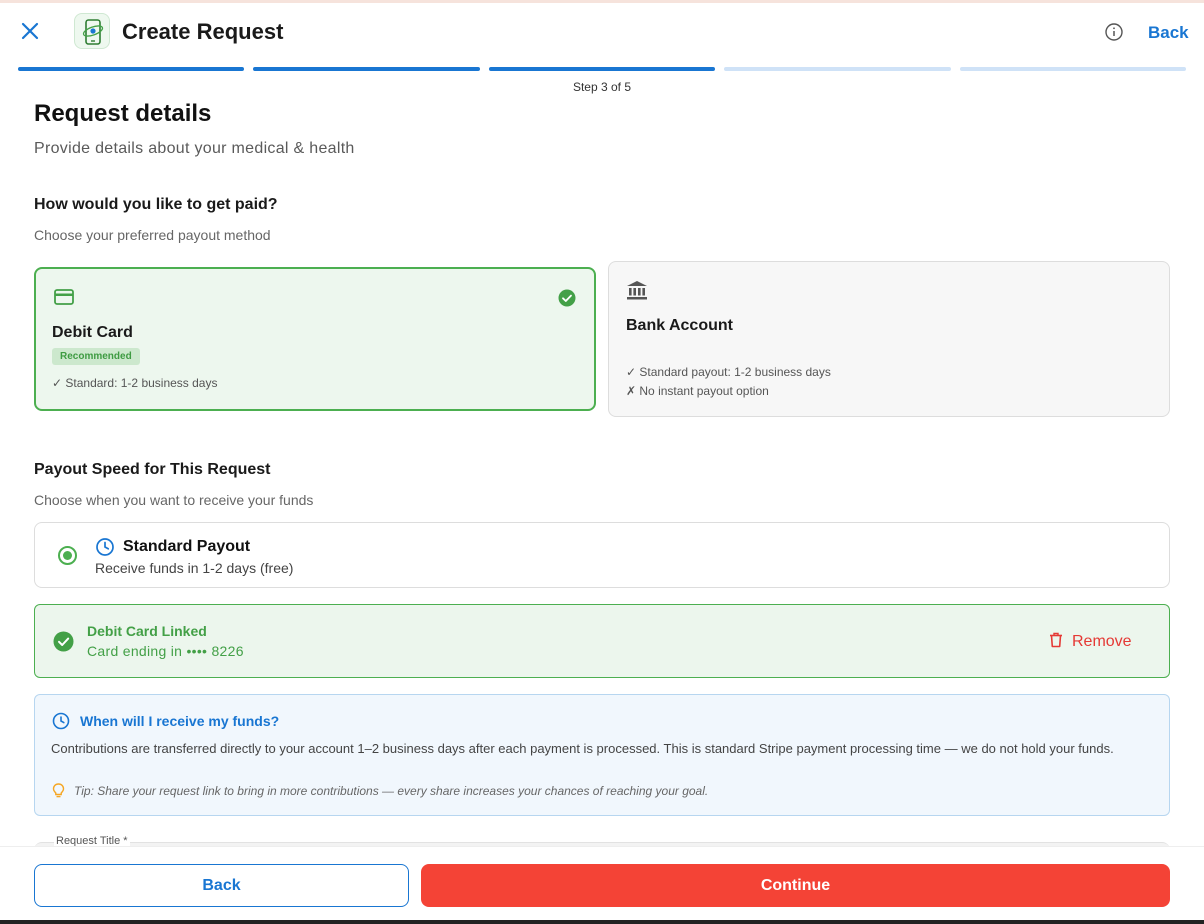  What do you see at coordinates (30, 31) in the screenshot?
I see `close-icon` at bounding box center [30, 31].